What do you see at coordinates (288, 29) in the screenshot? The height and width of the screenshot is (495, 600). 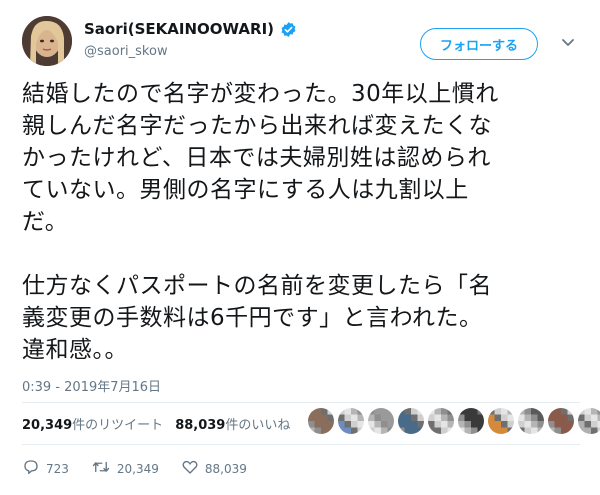 I see `verified-badge-icon` at bounding box center [288, 29].